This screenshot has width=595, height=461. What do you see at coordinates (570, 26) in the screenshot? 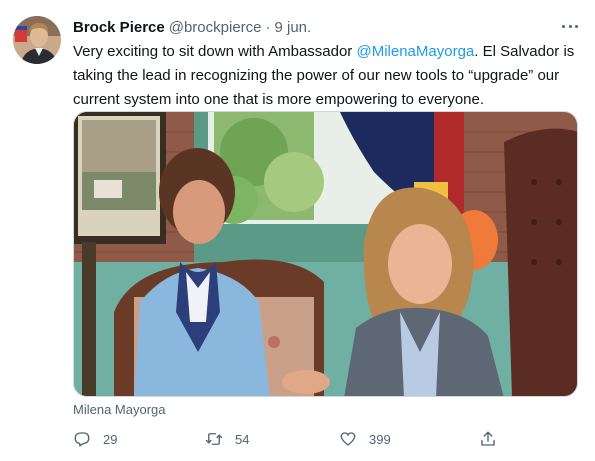
I see `more-options-button` at bounding box center [570, 26].